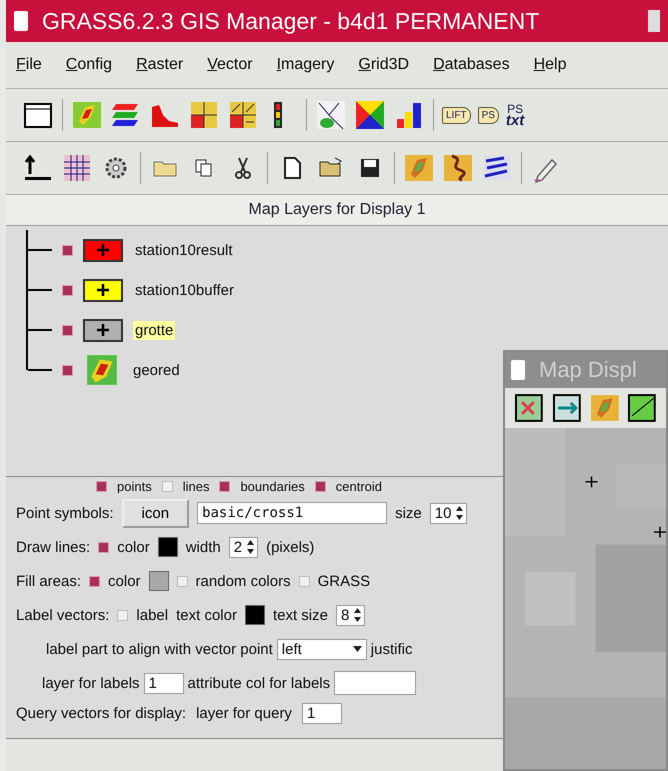 The image size is (668, 771). What do you see at coordinates (300, 615) in the screenshot?
I see `label: text size` at bounding box center [300, 615].